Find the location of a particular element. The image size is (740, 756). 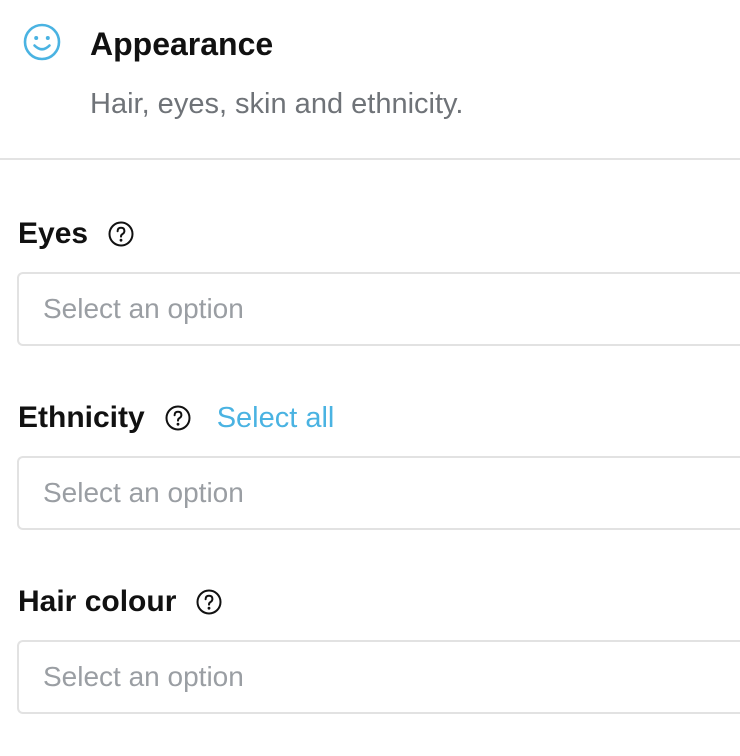

ethnicity-select-all-link: Select all is located at coordinates (276, 418).